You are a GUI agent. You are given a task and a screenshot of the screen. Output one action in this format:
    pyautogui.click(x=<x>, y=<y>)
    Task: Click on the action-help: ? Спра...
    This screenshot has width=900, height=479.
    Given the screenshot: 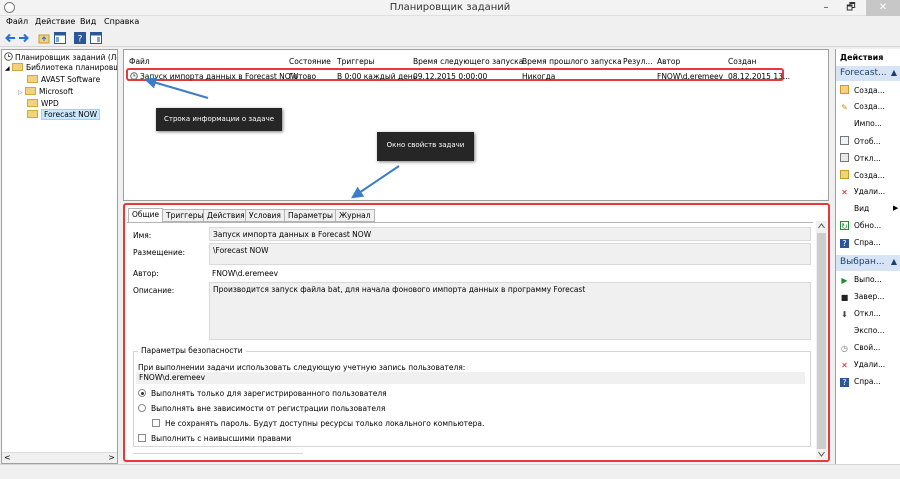 What is the action you would take?
    pyautogui.click(x=860, y=243)
    